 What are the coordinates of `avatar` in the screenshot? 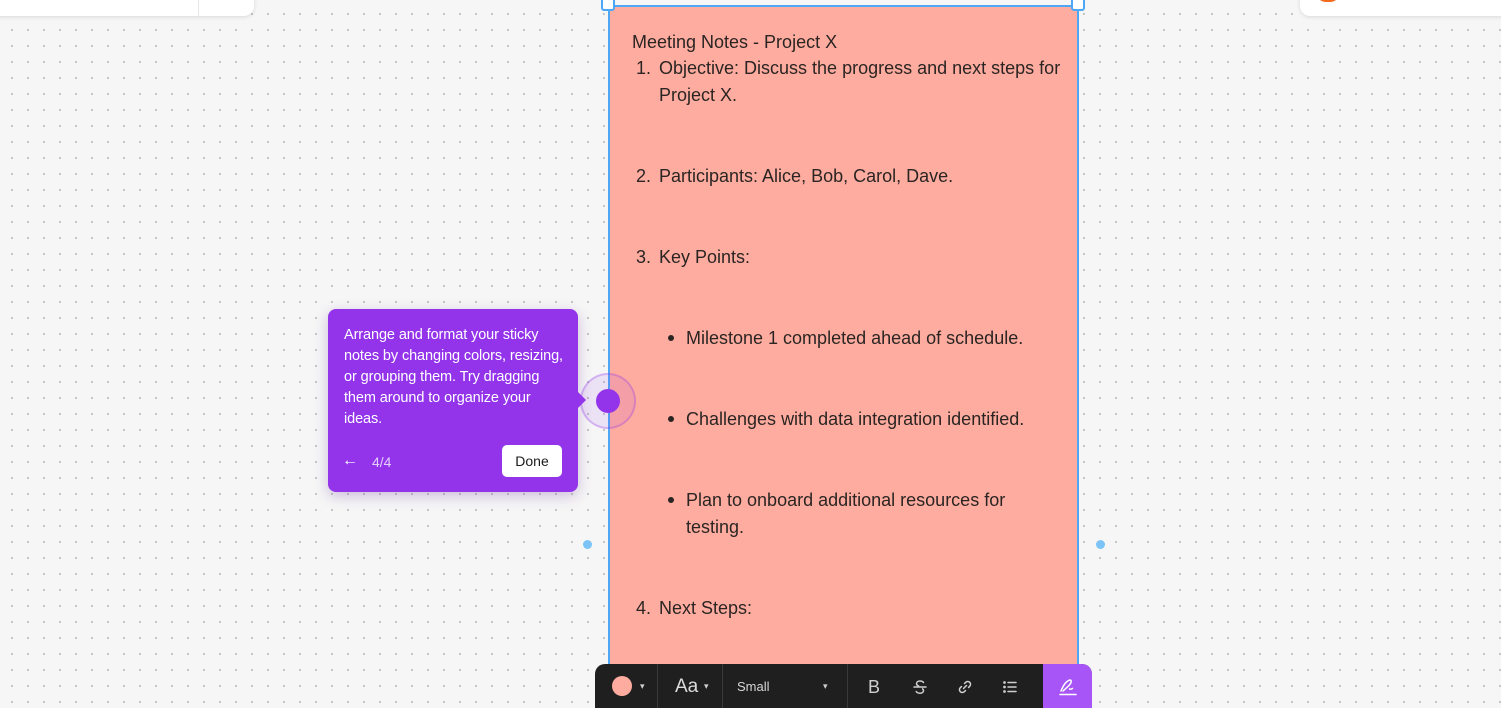 It's located at (1328, 1).